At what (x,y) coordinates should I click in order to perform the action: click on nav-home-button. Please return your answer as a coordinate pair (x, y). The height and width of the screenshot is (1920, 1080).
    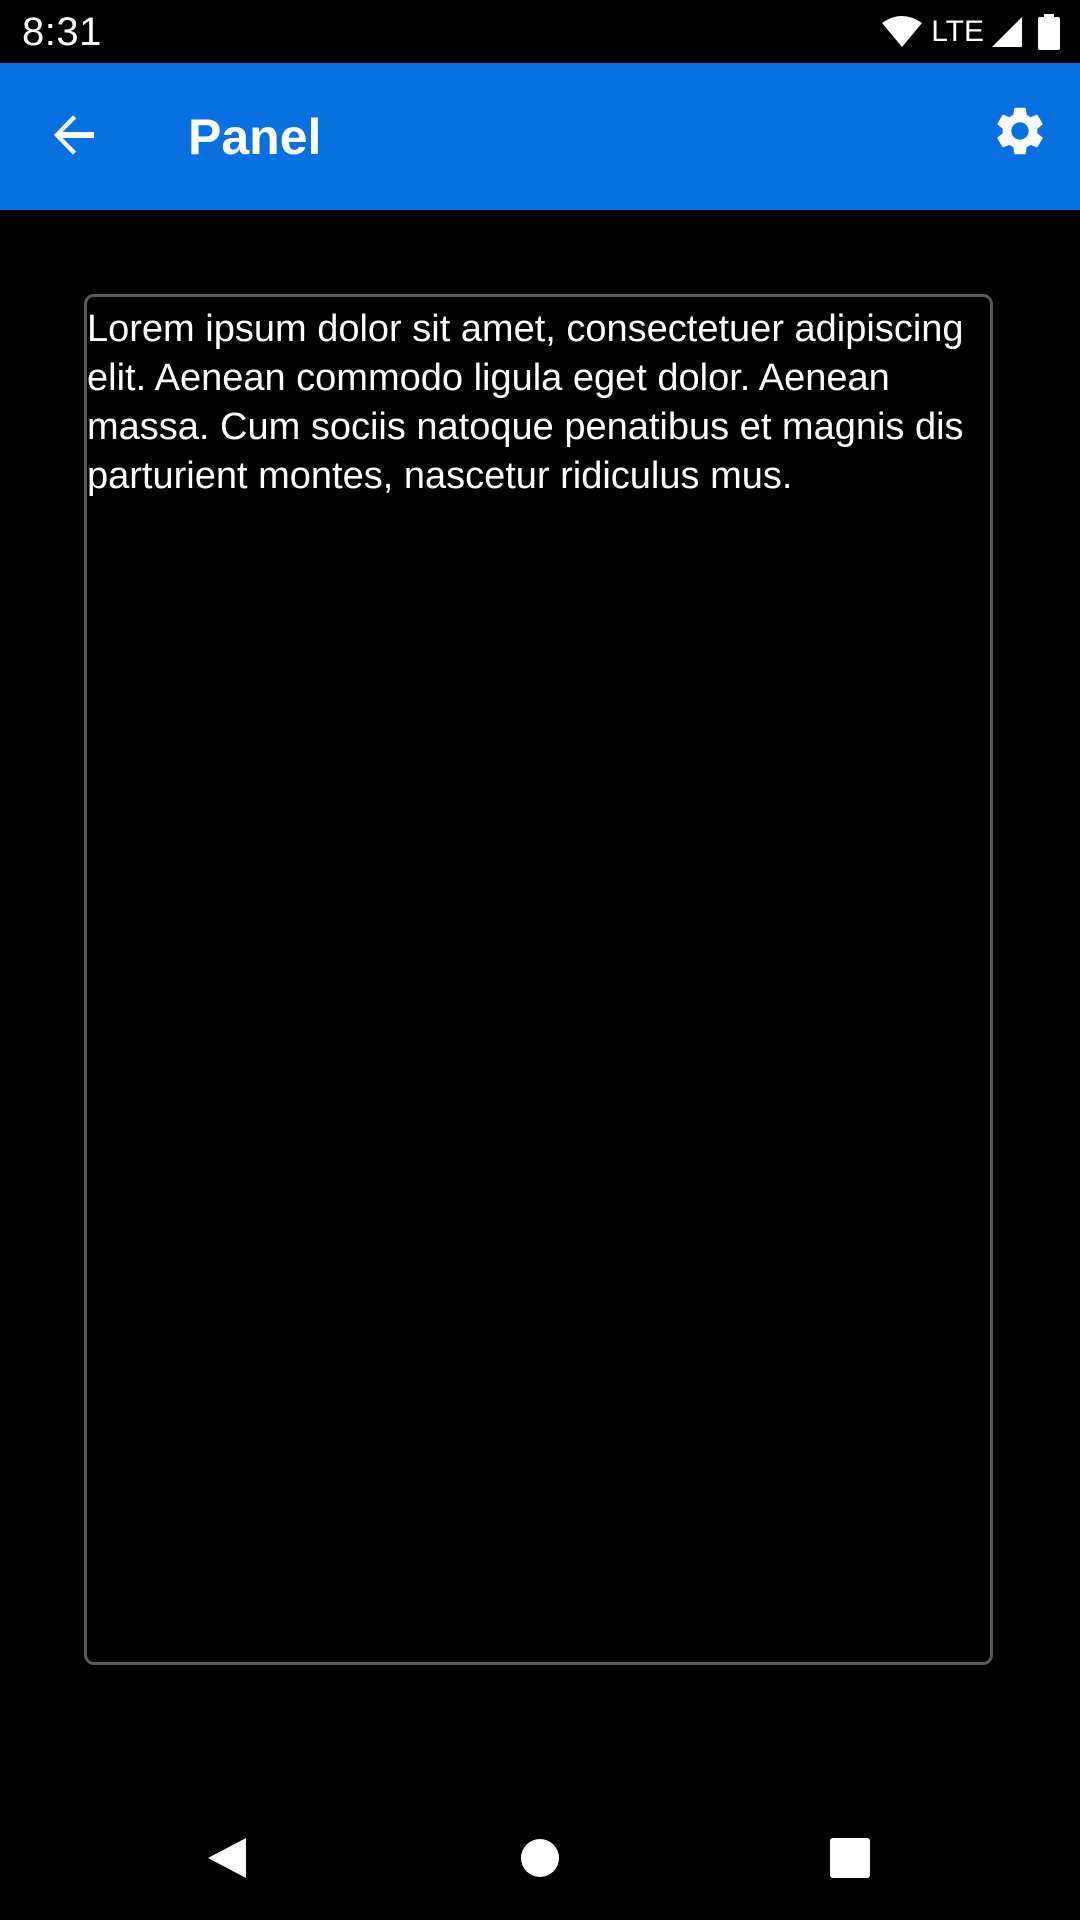
    Looking at the image, I should click on (540, 1860).